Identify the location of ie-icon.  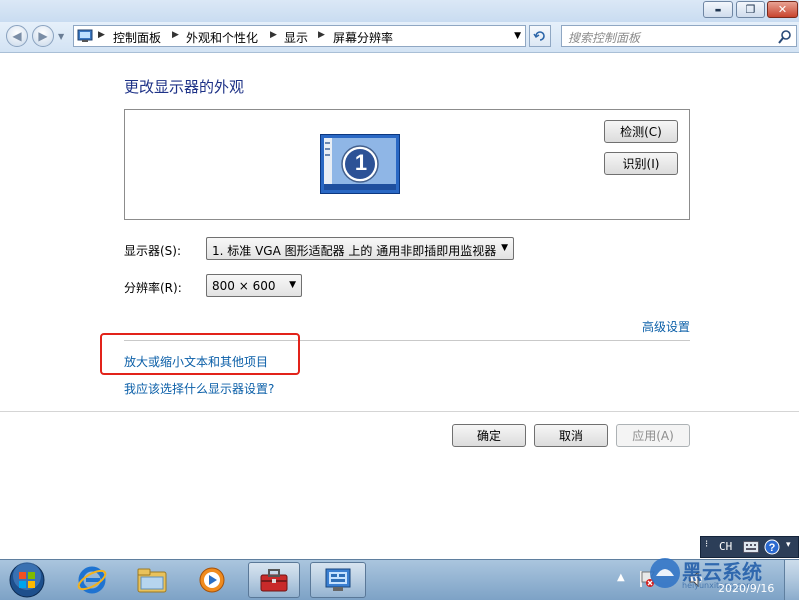
(92, 580).